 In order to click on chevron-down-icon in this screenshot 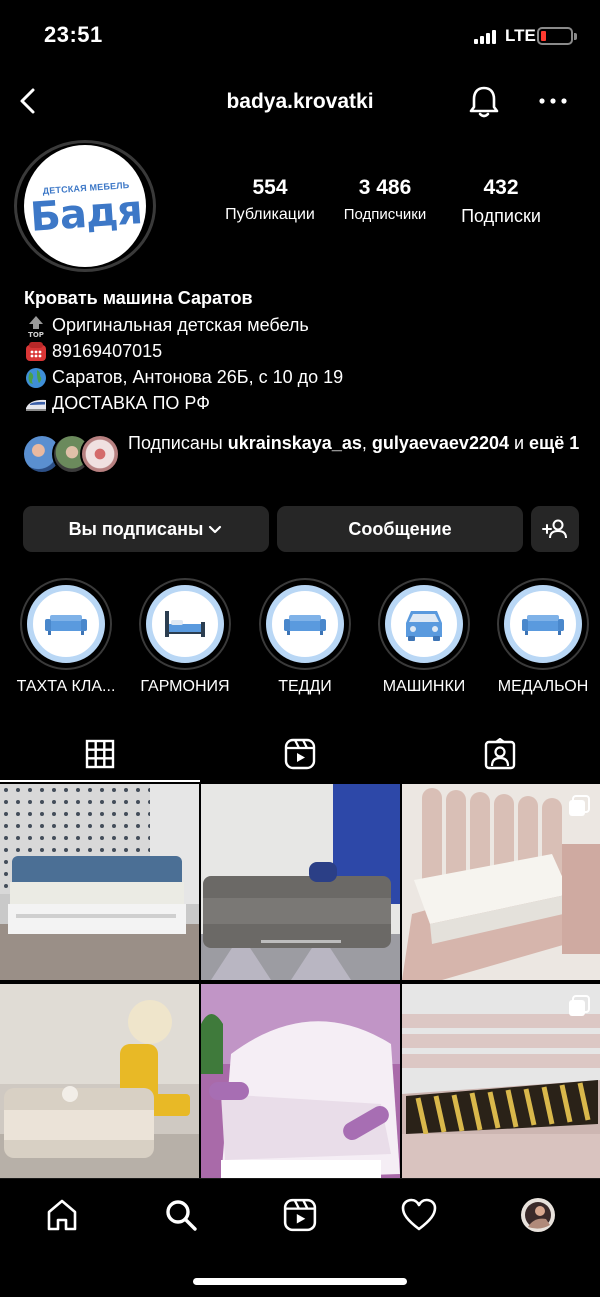, I will do `click(215, 529)`.